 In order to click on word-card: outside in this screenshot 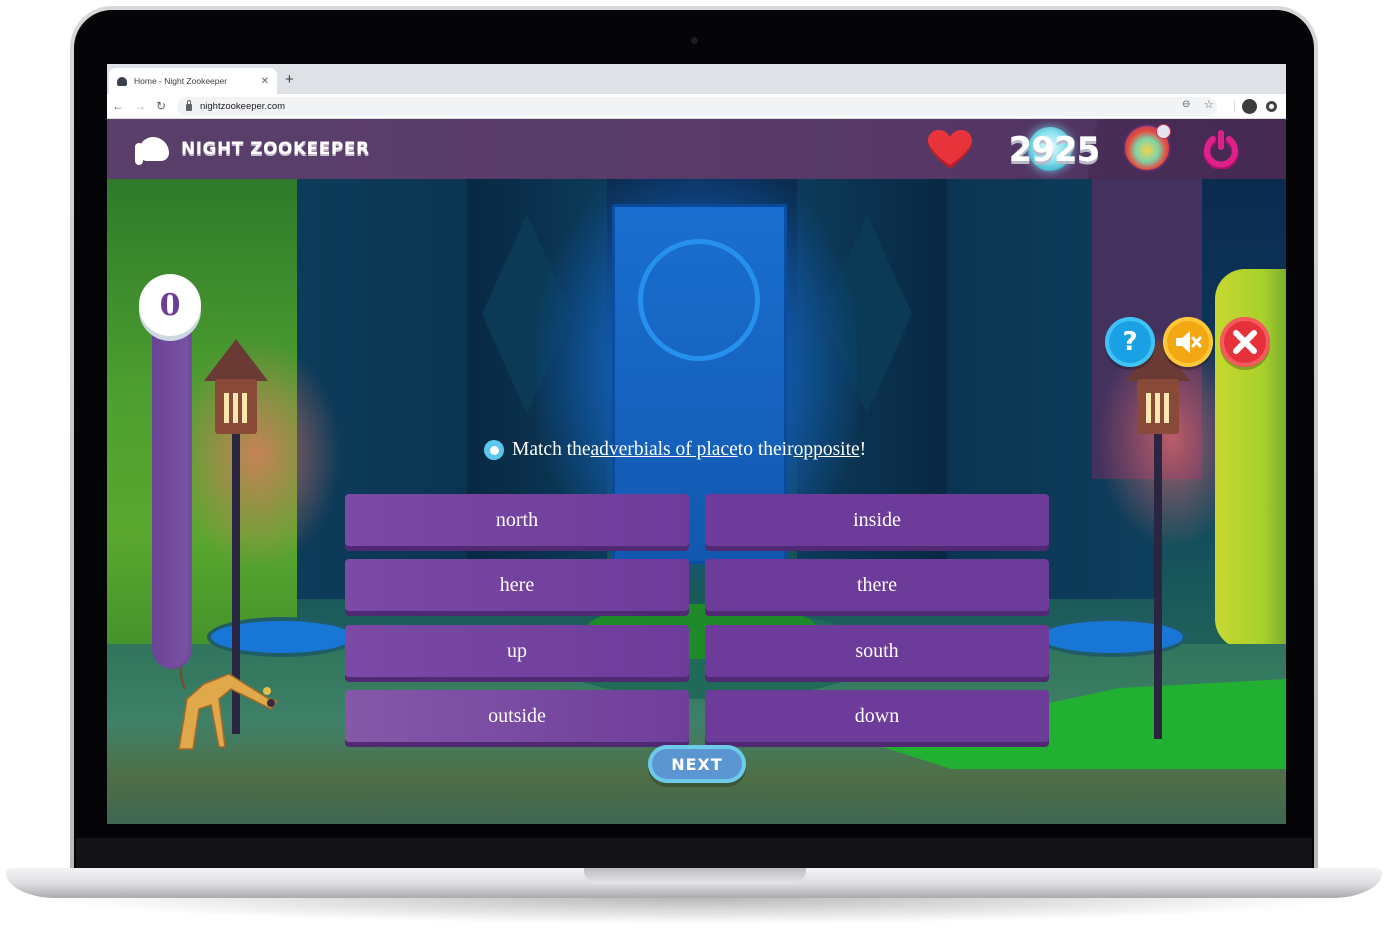, I will do `click(517, 716)`.